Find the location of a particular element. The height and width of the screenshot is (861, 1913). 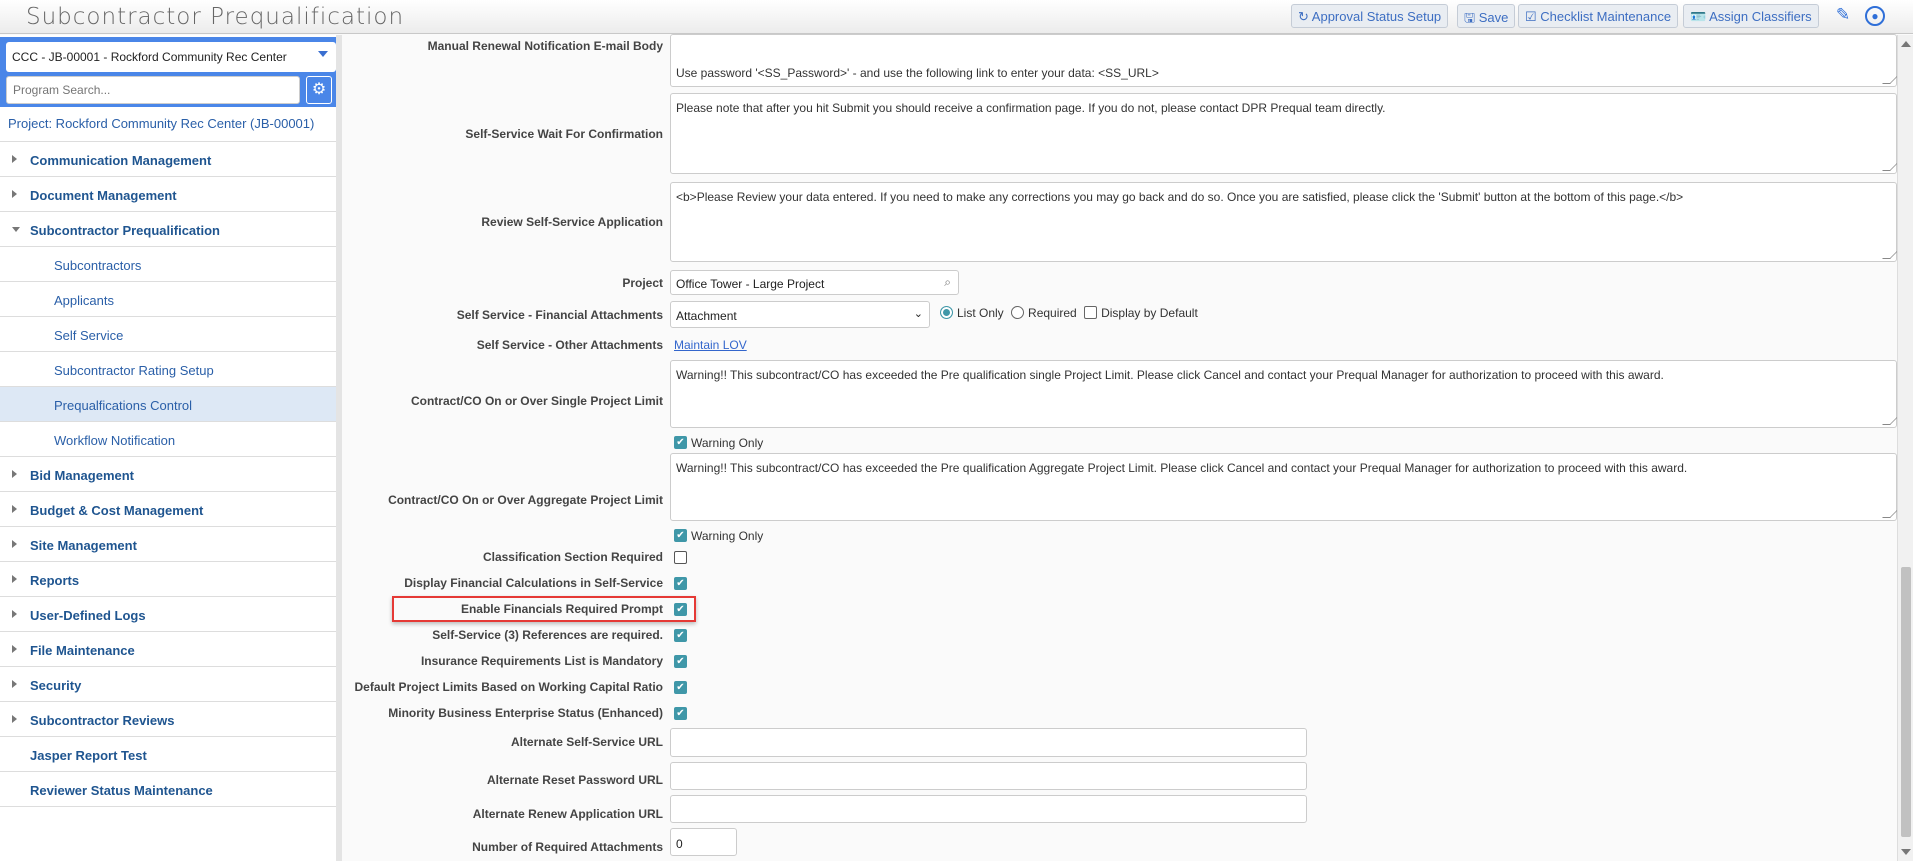

alt-ss-url-input is located at coordinates (988, 742).